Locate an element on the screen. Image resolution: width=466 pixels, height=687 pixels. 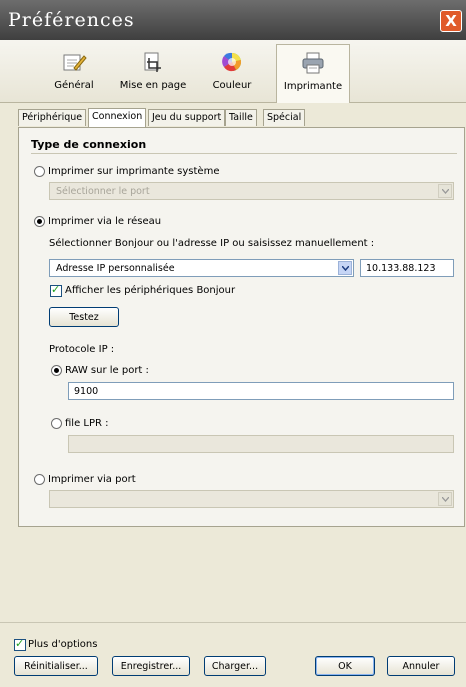
category-toolbar: Général Mise en page Couleur Imprimante is located at coordinates (233, 71).